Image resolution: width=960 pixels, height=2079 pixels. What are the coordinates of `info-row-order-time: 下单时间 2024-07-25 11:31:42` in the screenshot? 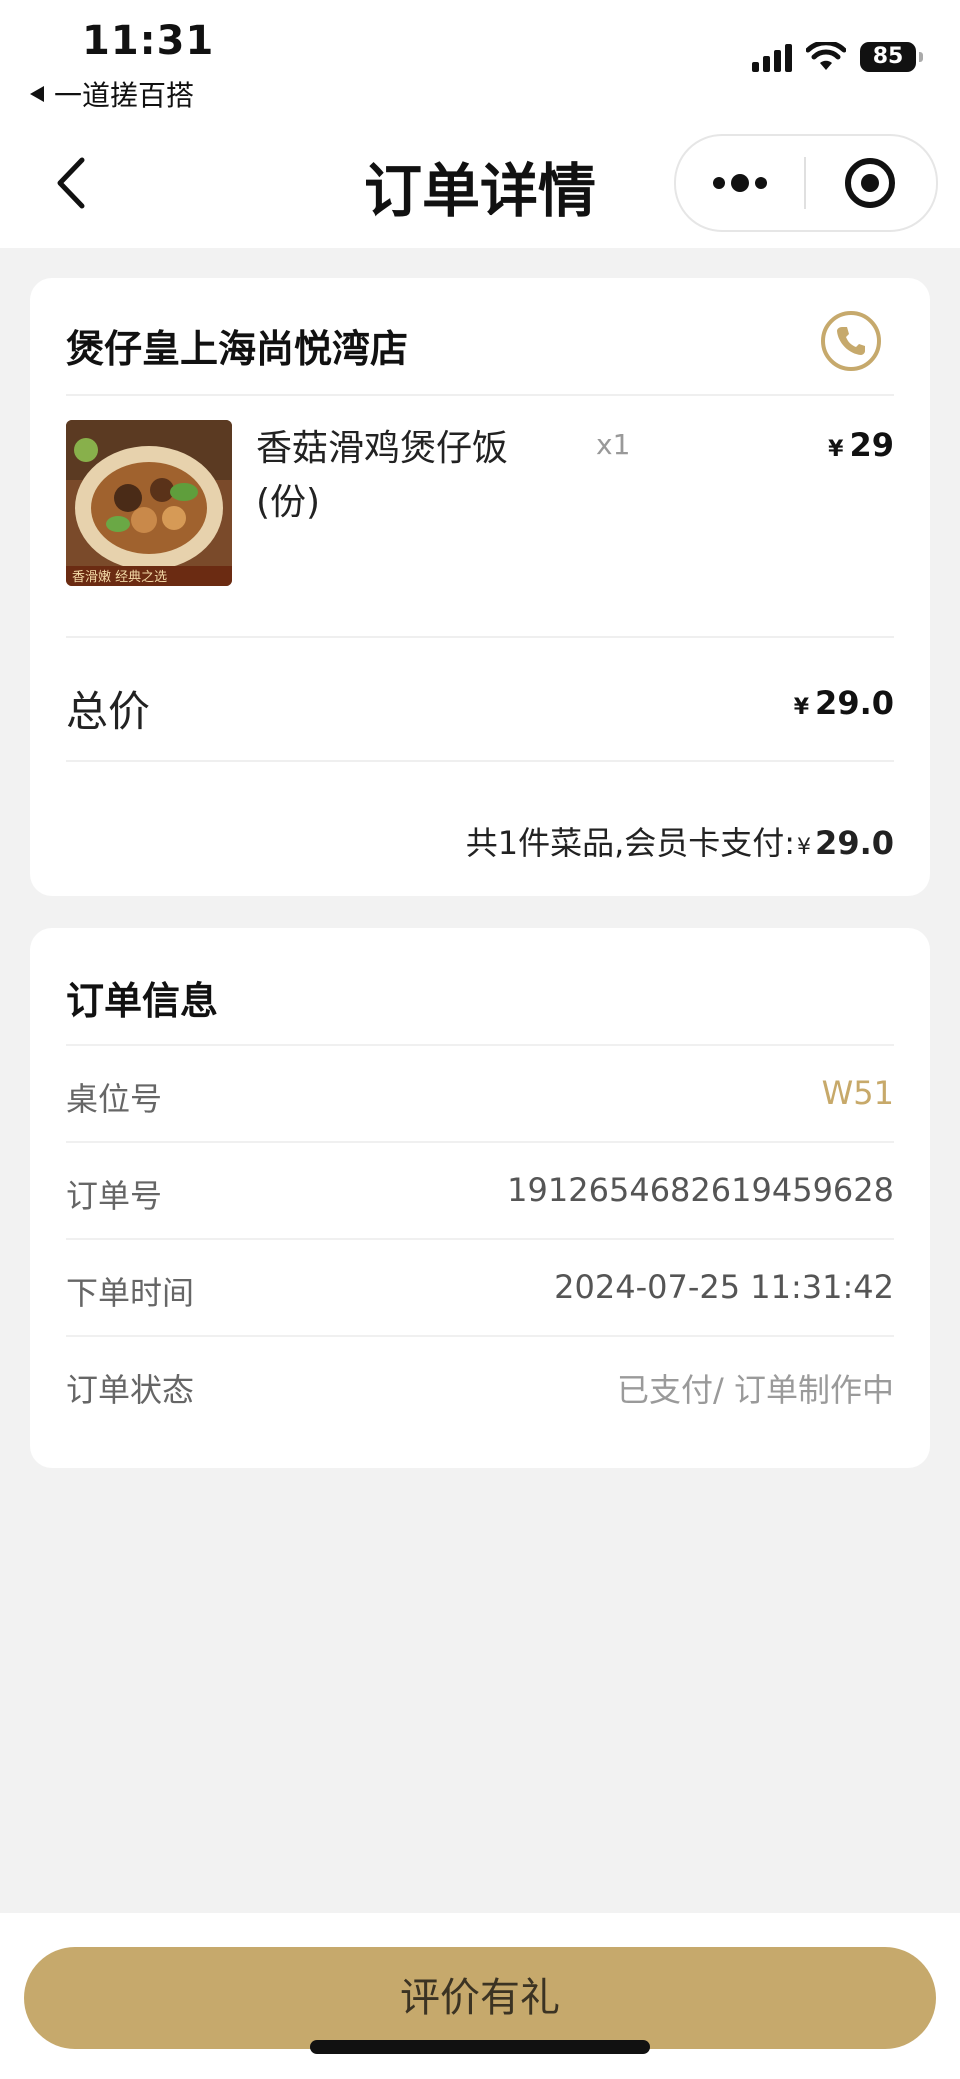 It's located at (480, 1287).